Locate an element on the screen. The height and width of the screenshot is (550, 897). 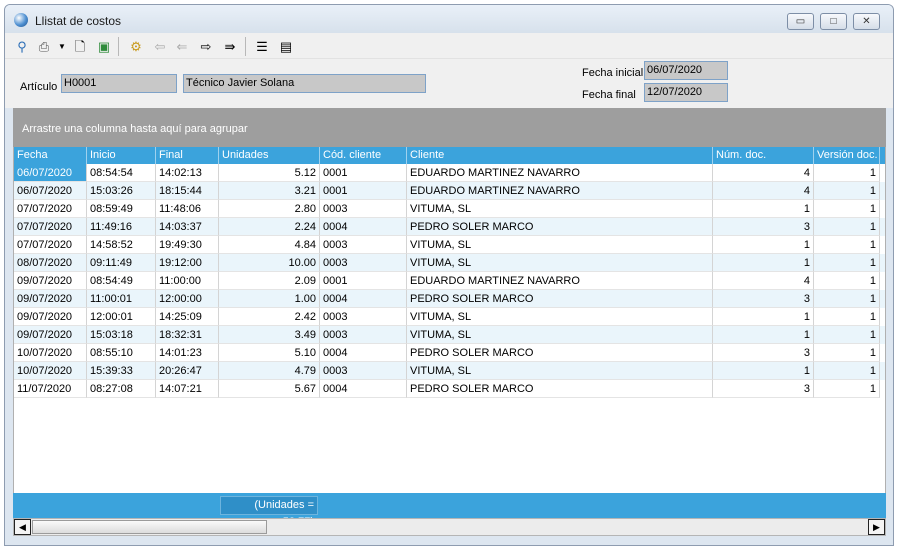
cell-unidades: 5.10 is located at coordinates (269, 353).